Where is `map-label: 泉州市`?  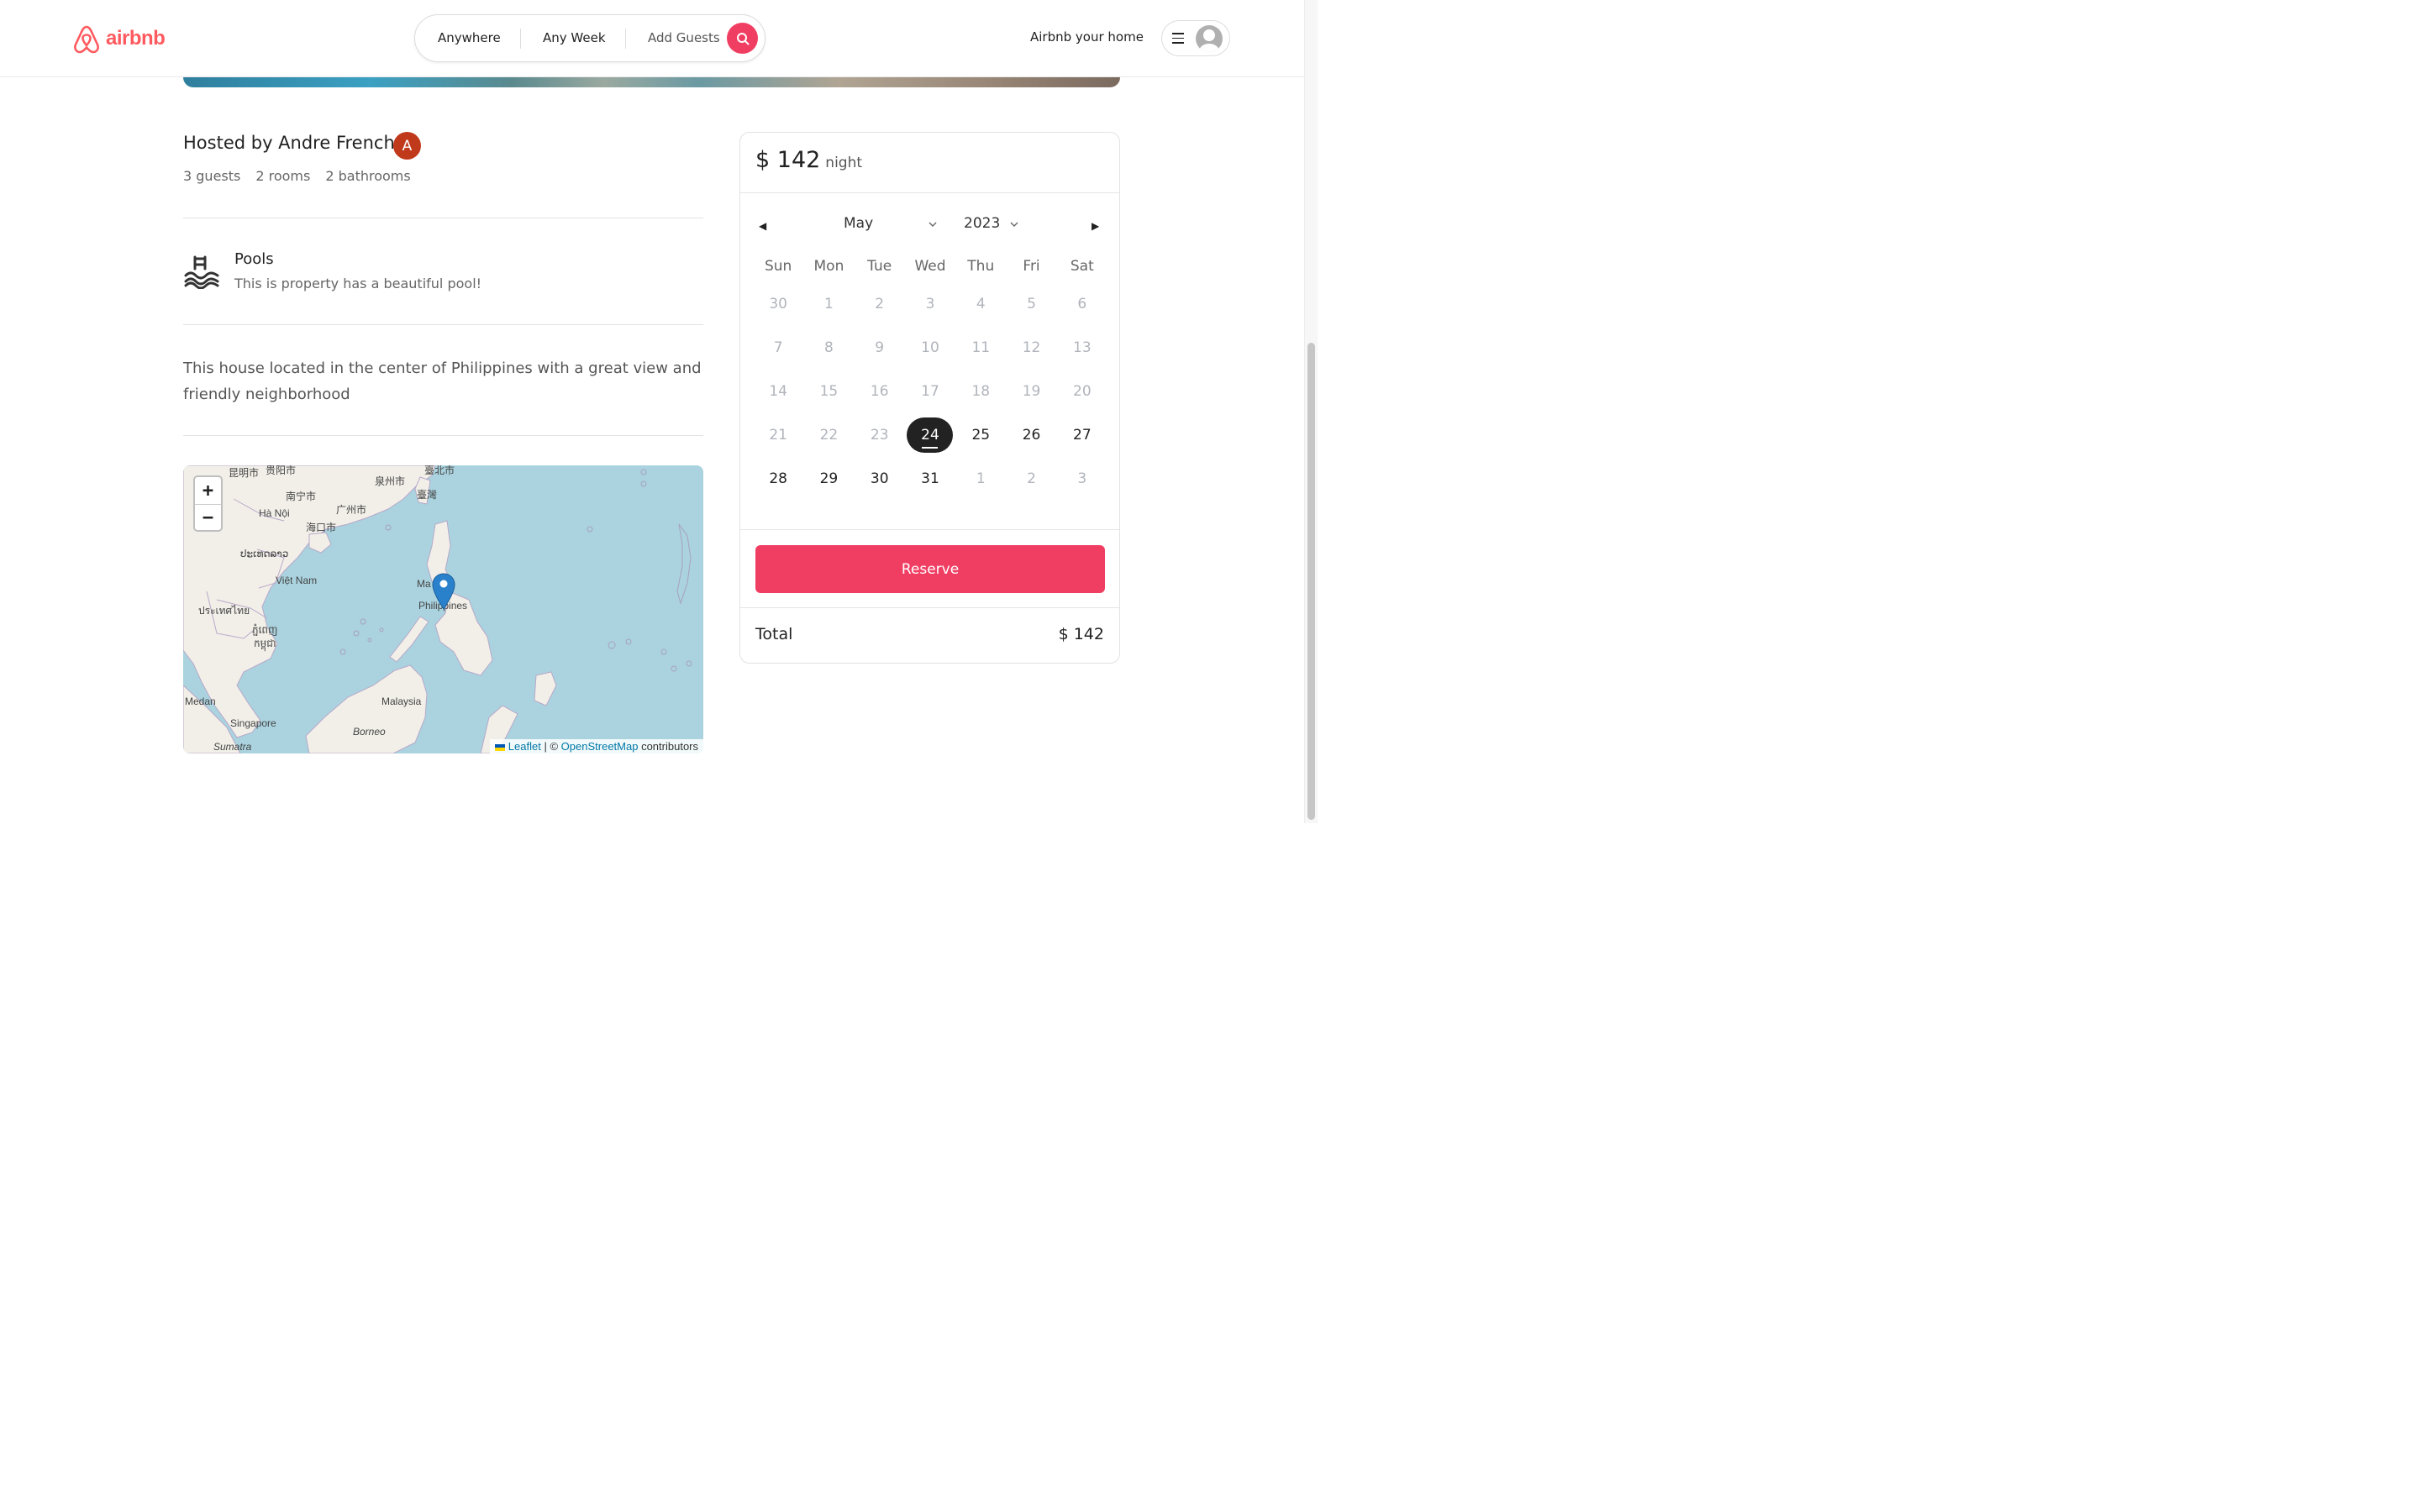 map-label: 泉州市 is located at coordinates (390, 481).